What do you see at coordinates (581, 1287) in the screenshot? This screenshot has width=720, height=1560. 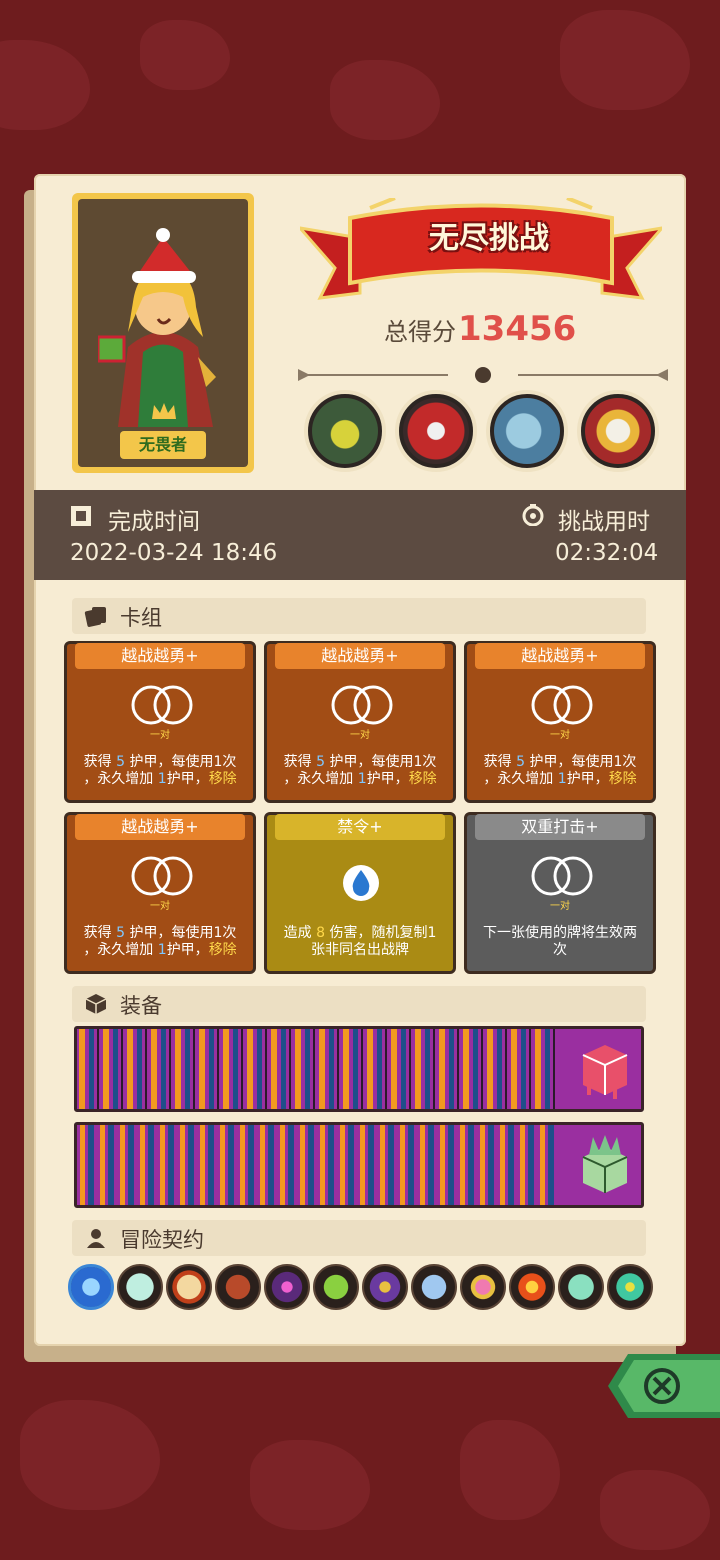 I see `teal-flask-icon` at bounding box center [581, 1287].